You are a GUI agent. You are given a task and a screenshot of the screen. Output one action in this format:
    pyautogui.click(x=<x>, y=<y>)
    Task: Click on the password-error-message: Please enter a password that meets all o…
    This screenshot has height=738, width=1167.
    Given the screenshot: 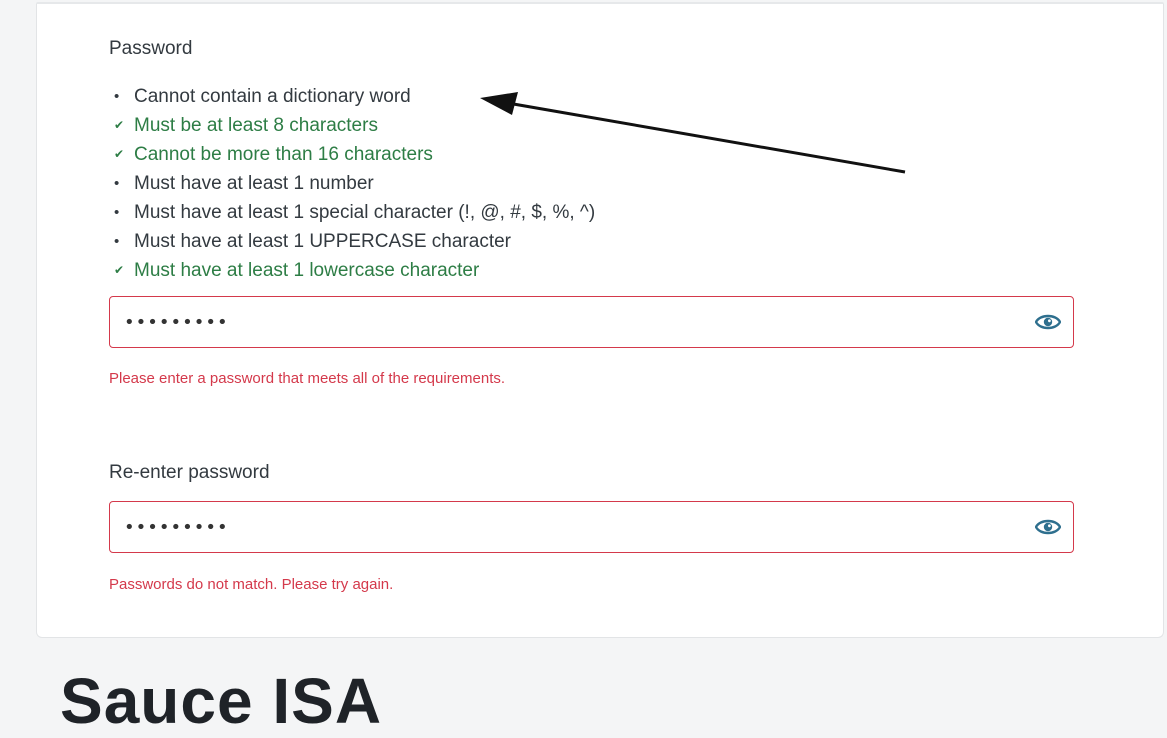 What is the action you would take?
    pyautogui.click(x=307, y=378)
    